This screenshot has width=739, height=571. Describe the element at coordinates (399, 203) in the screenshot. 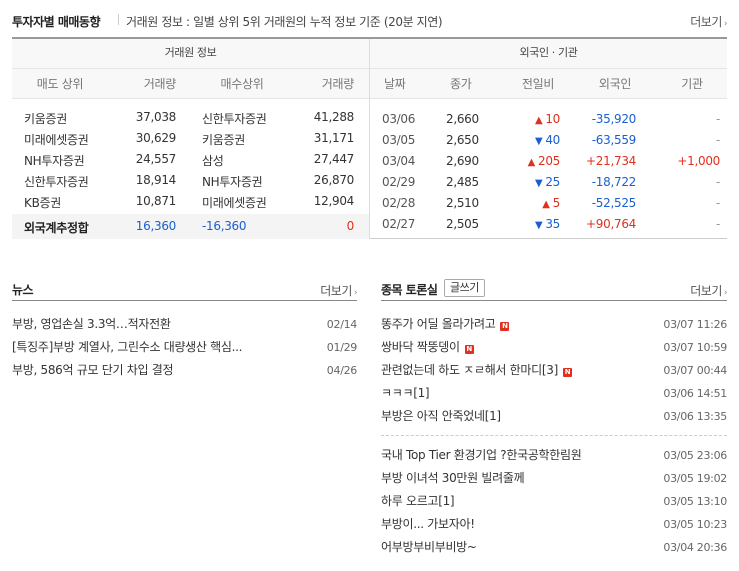

I see `foreign-row-date: 02/28` at that location.